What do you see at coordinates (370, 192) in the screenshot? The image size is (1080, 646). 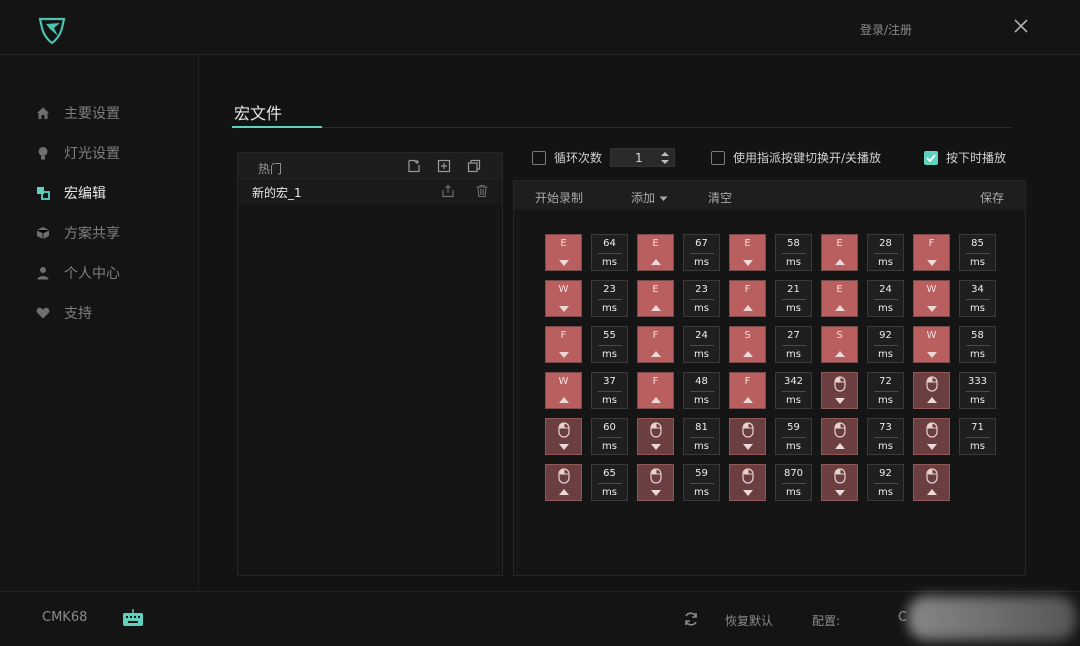 I see `macro-list-item: 新的宏_1` at bounding box center [370, 192].